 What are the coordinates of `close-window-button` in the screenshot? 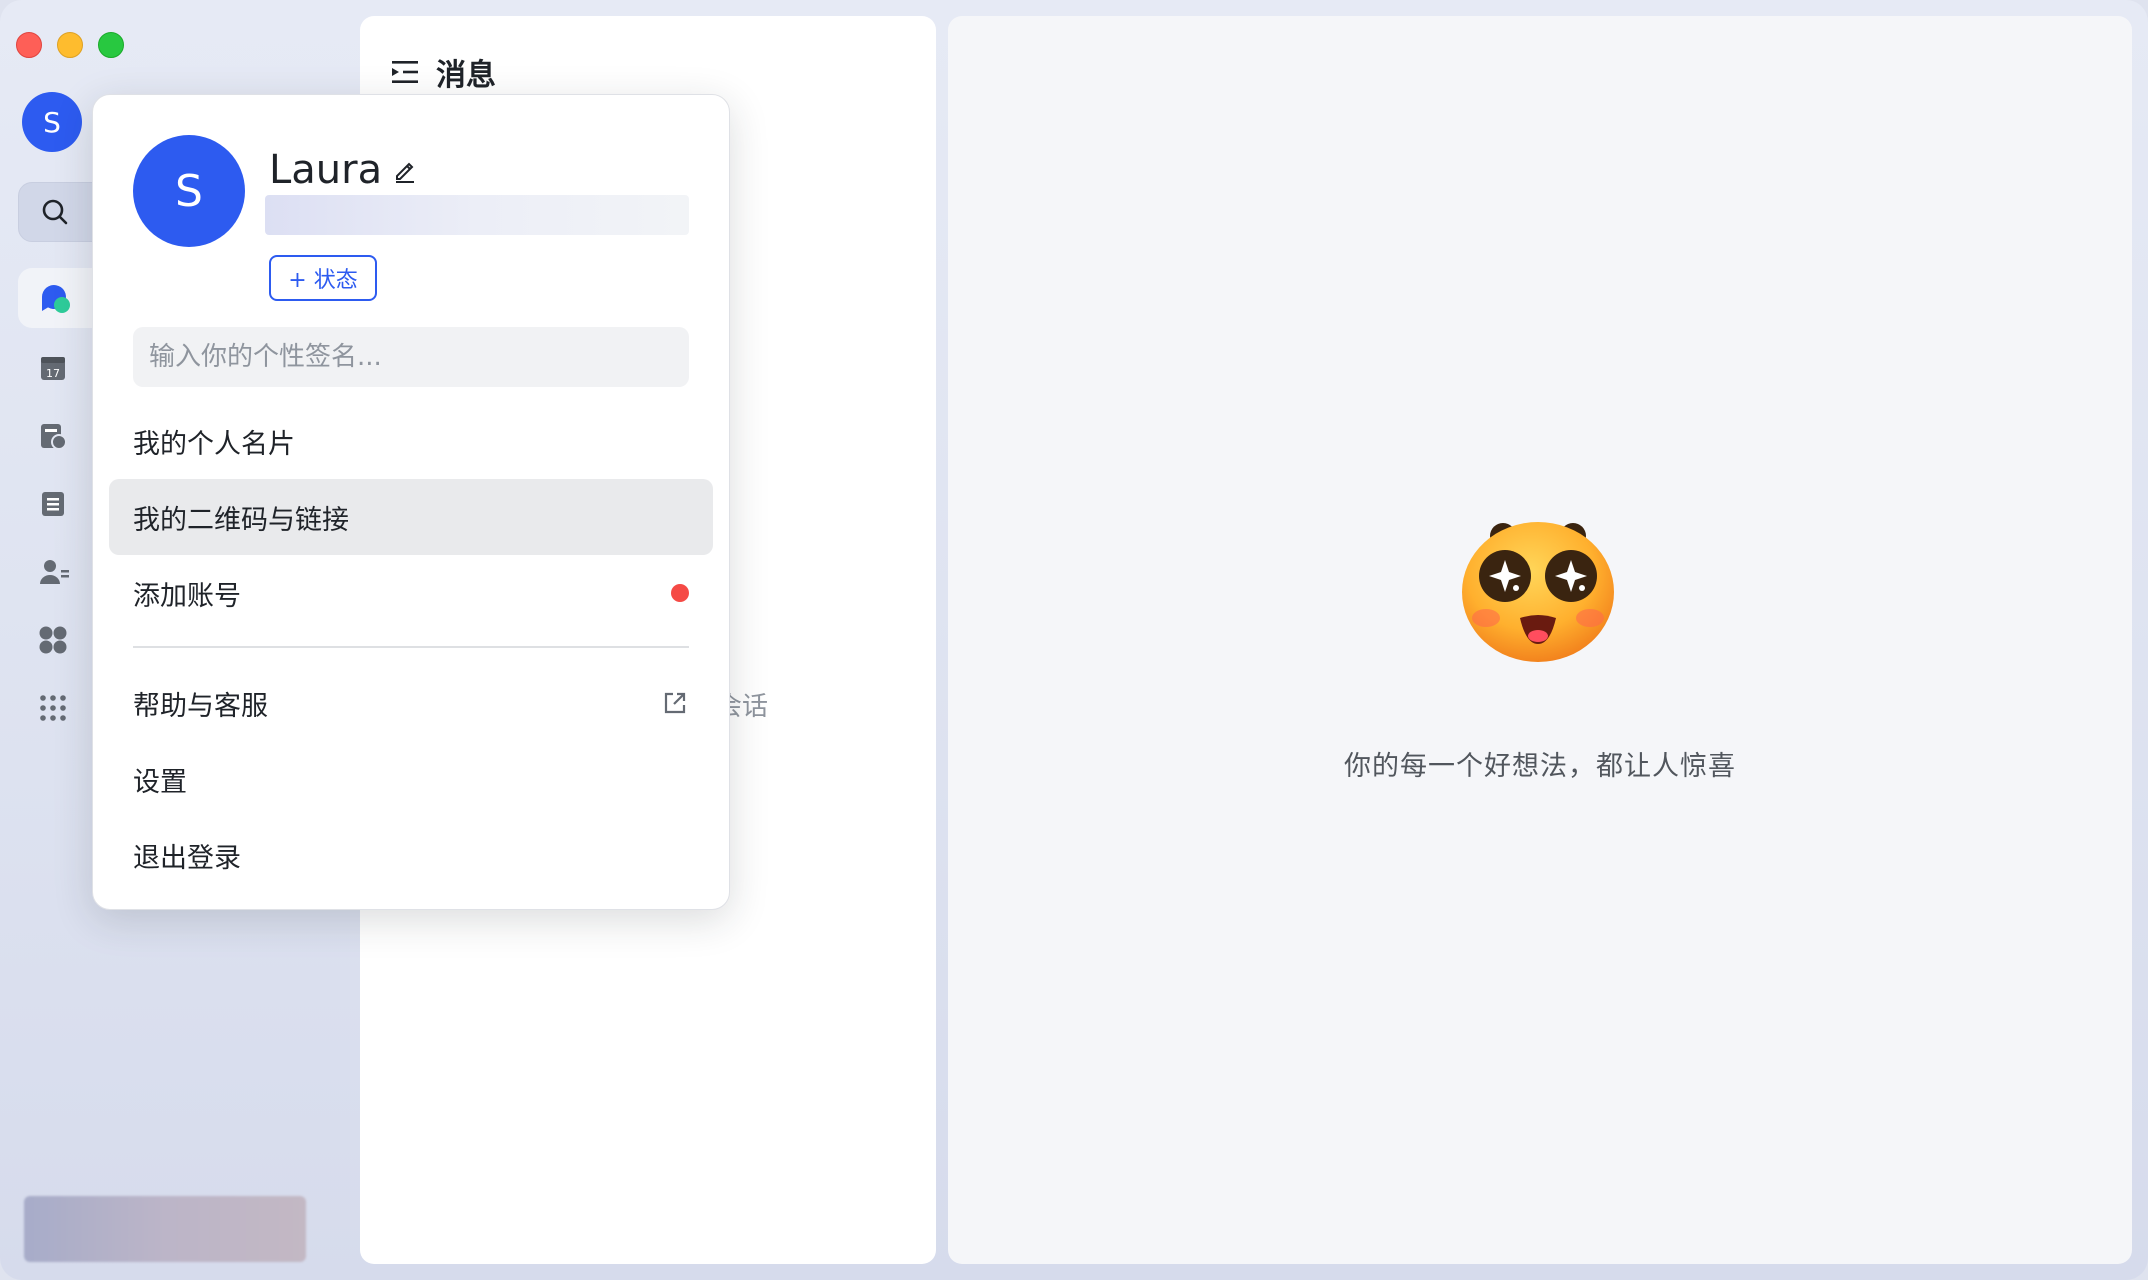 It's located at (29, 45).